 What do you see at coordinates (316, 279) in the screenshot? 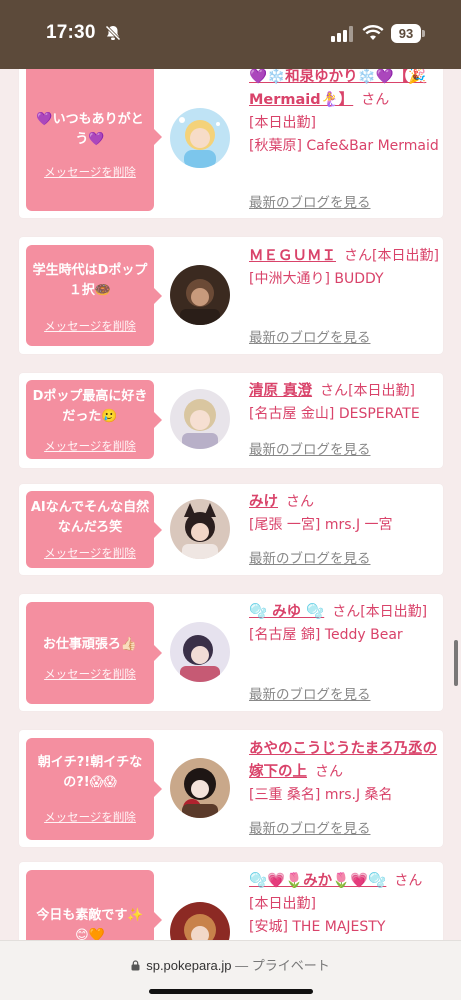
I see `shop-location: [中洲大通り] BUDDY` at bounding box center [316, 279].